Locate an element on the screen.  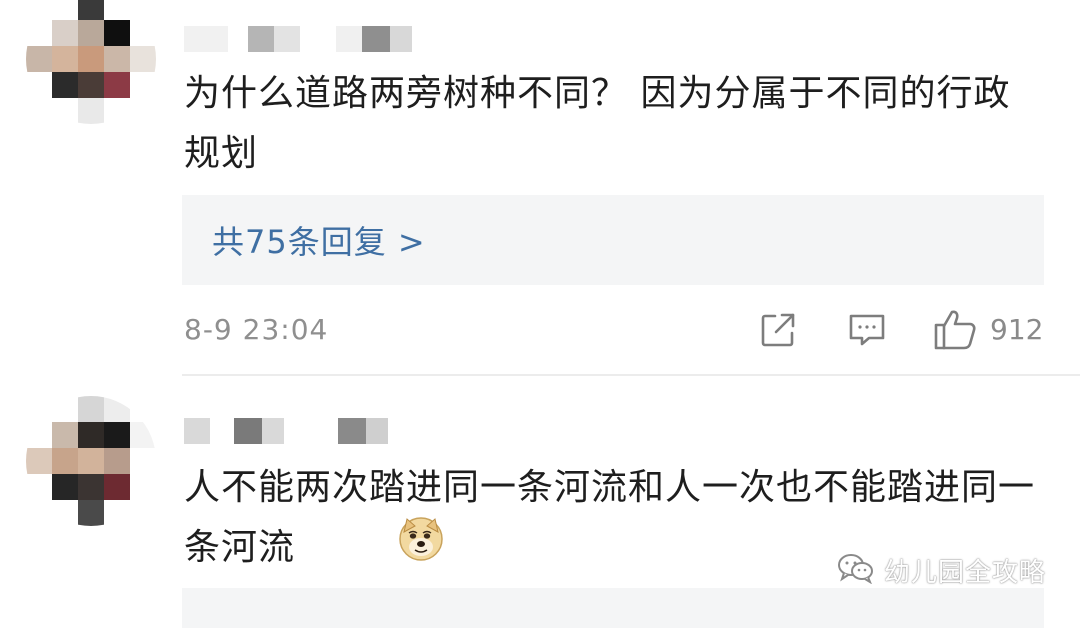
like-count: 912 is located at coordinates (1017, 329).